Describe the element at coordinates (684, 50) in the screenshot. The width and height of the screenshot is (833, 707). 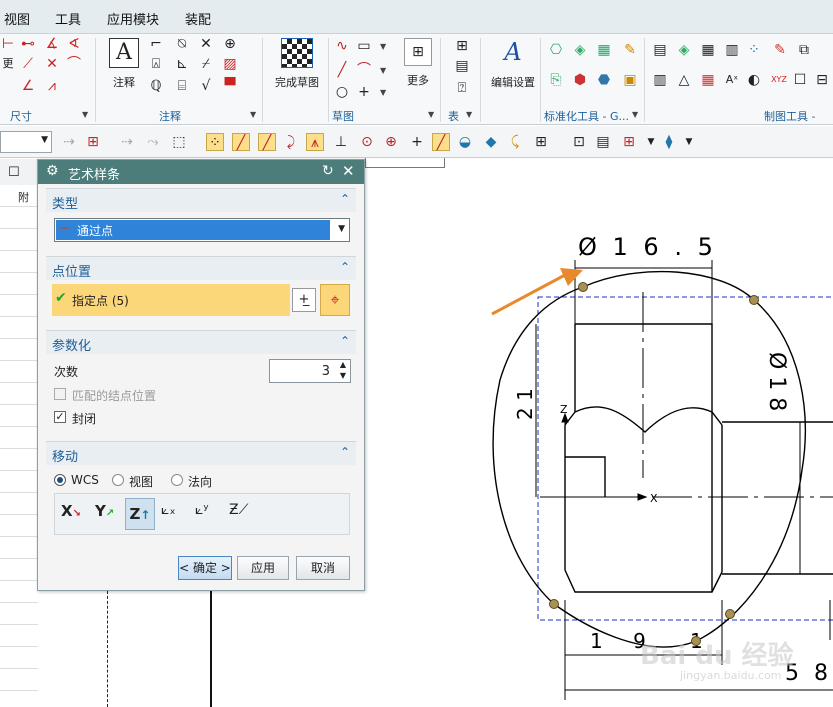
I see `draft-tool-2-icon: ◈` at that location.